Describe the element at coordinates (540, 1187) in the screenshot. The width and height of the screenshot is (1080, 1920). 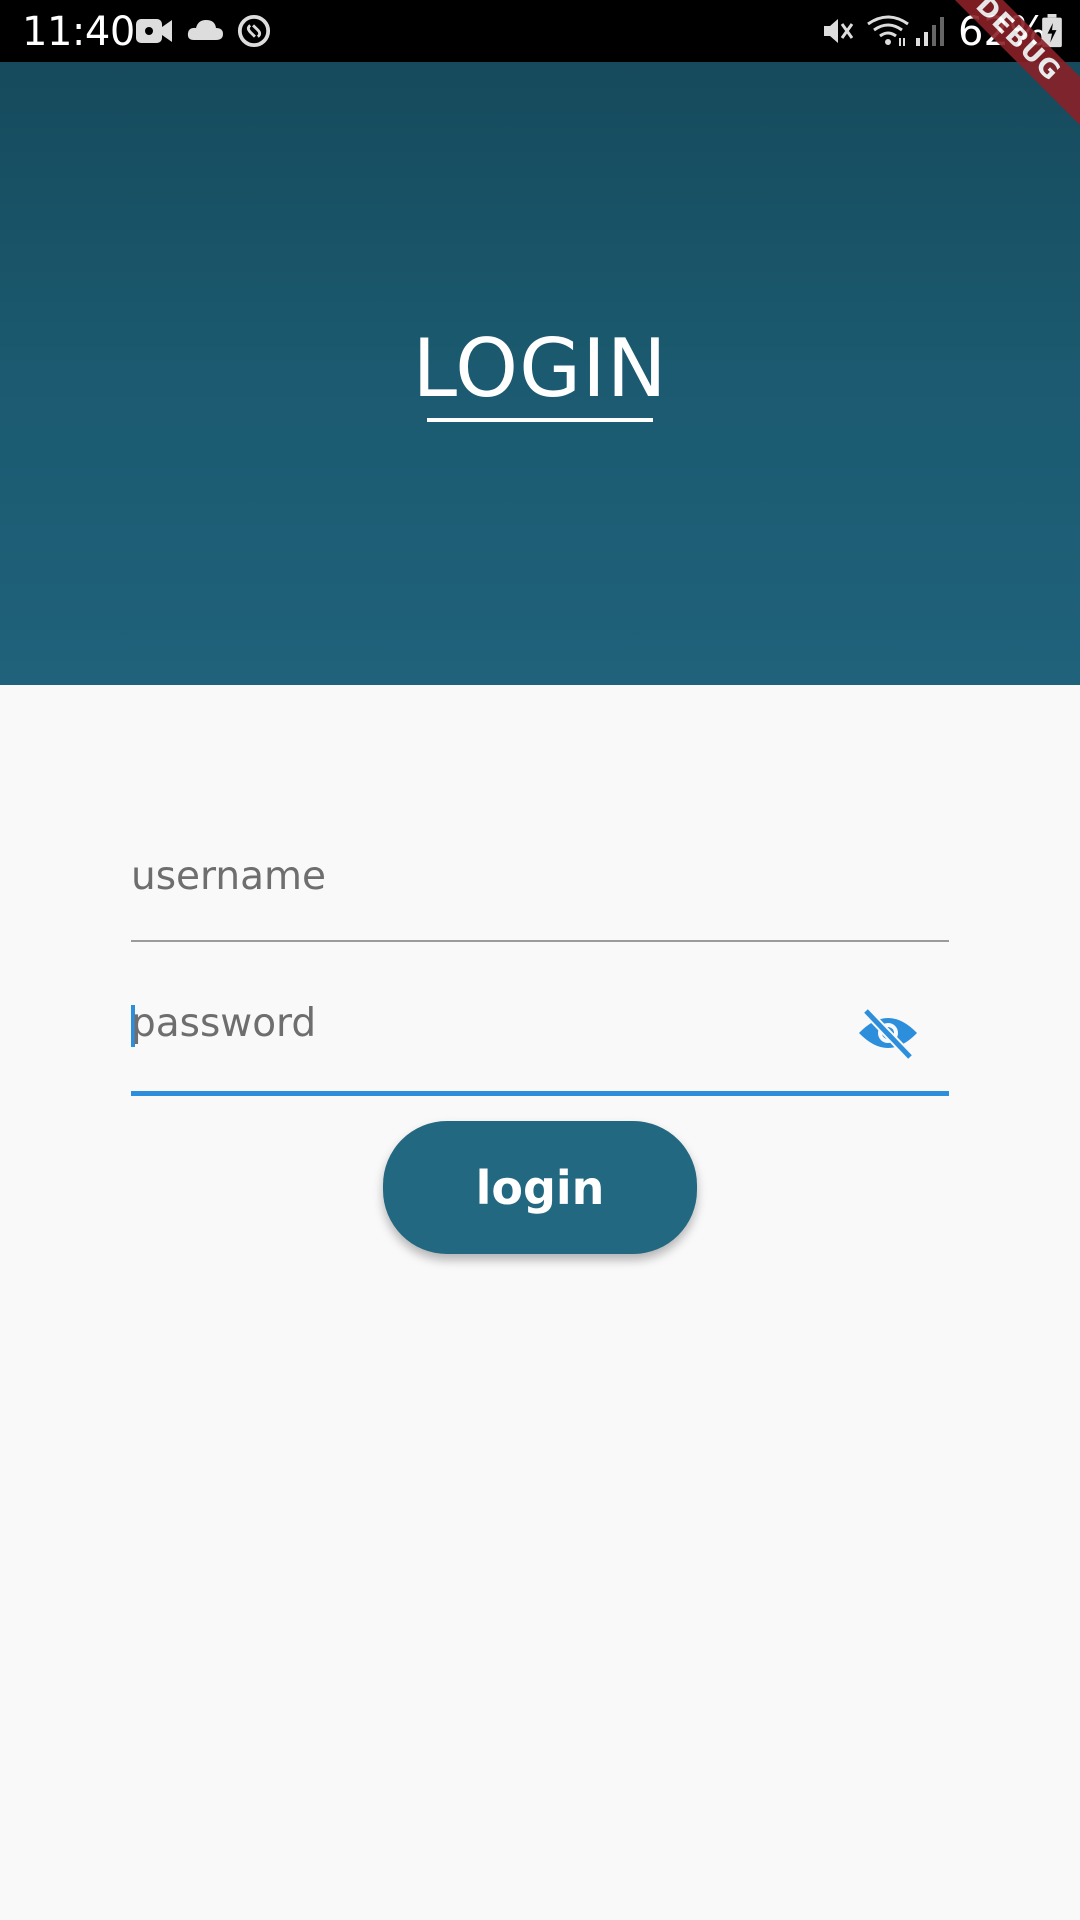
I see `login-button: login` at that location.